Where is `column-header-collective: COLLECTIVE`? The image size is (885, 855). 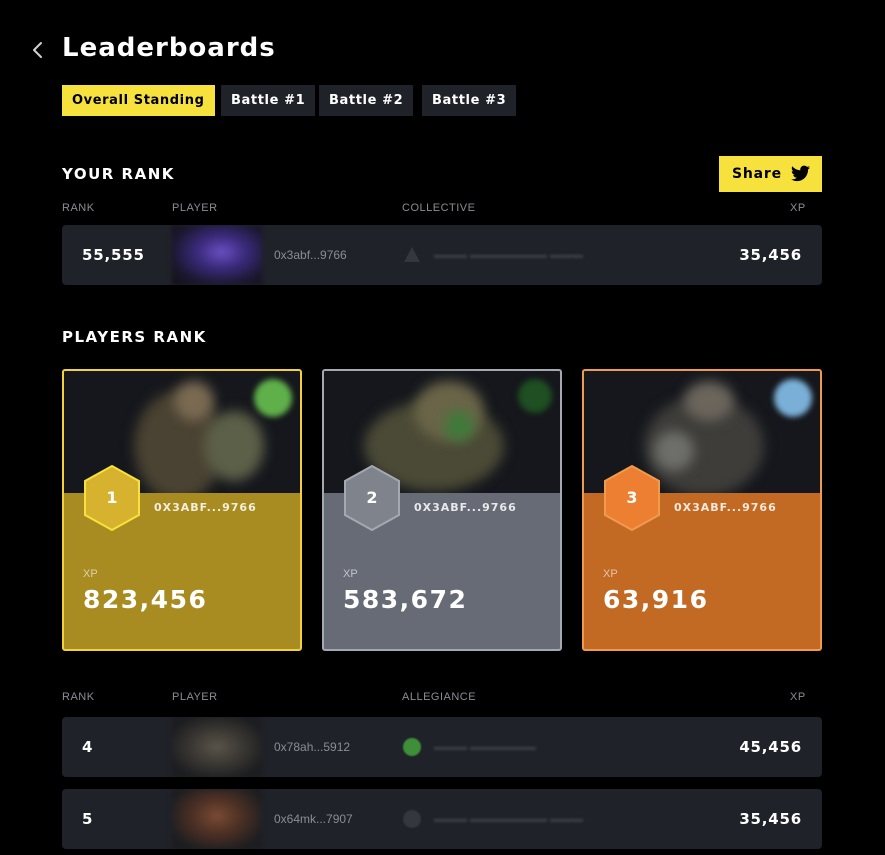
column-header-collective: COLLECTIVE is located at coordinates (439, 208).